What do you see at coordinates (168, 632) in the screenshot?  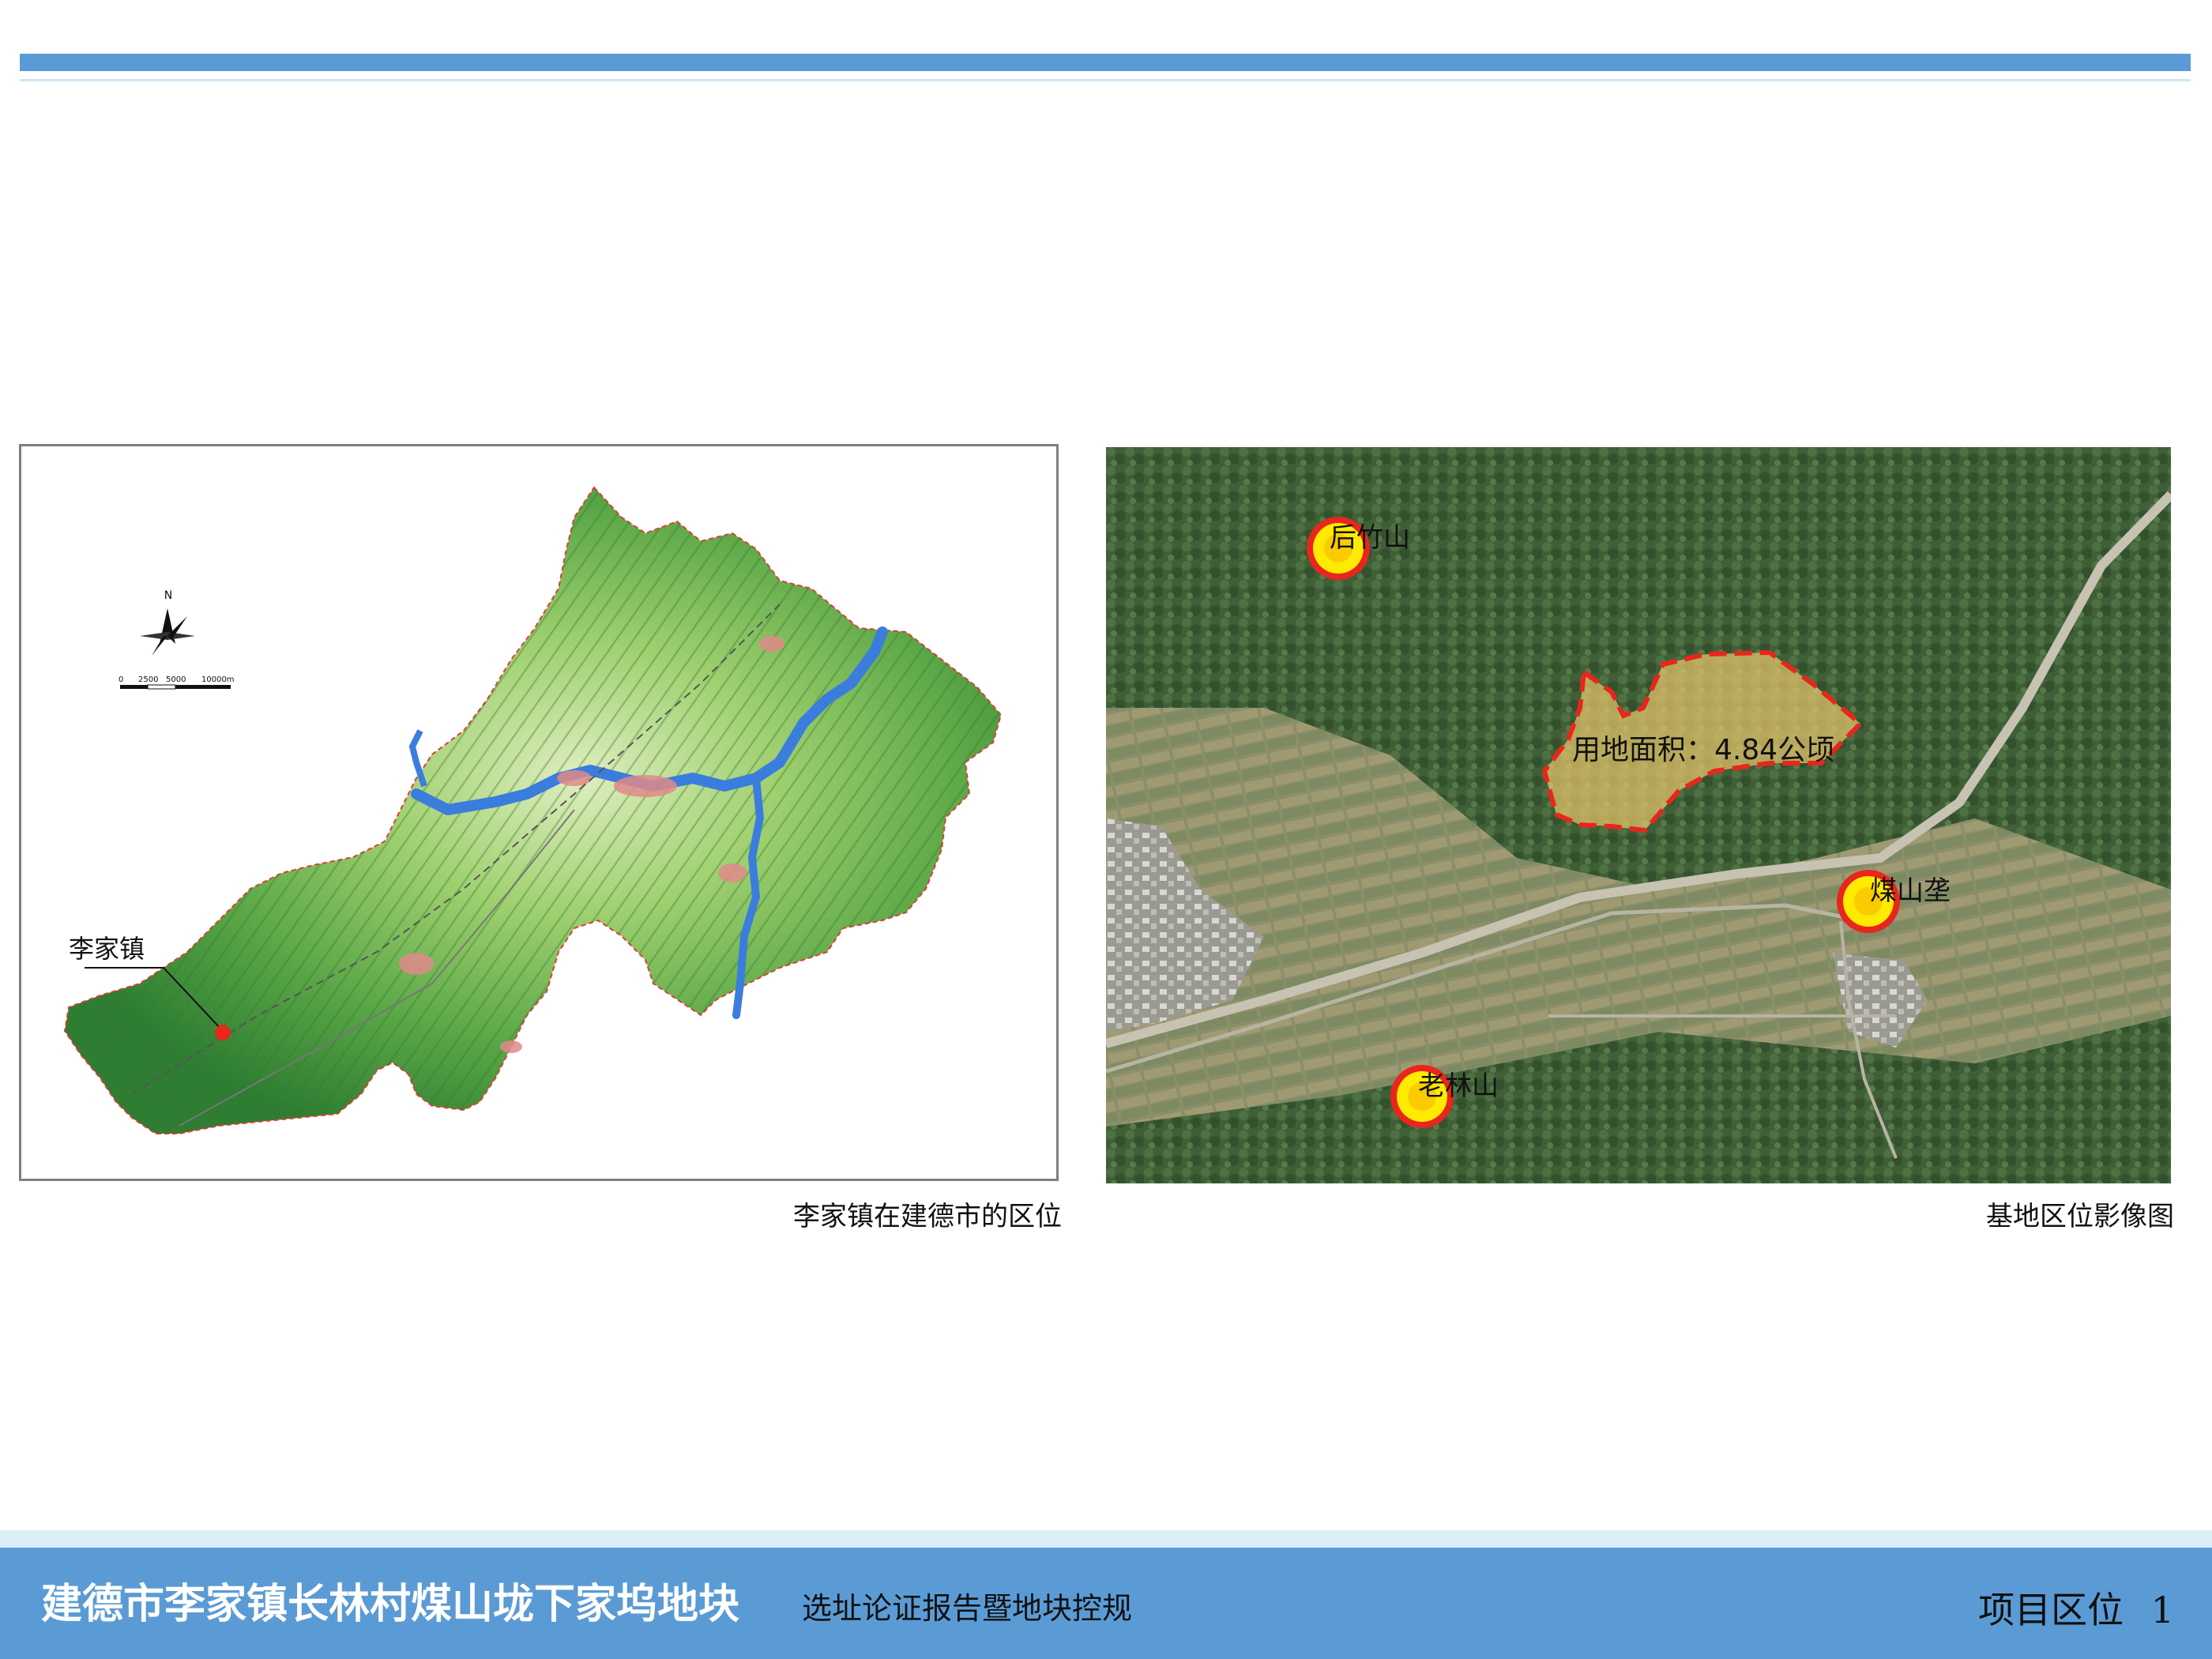 I see `north-arrow-icon` at bounding box center [168, 632].